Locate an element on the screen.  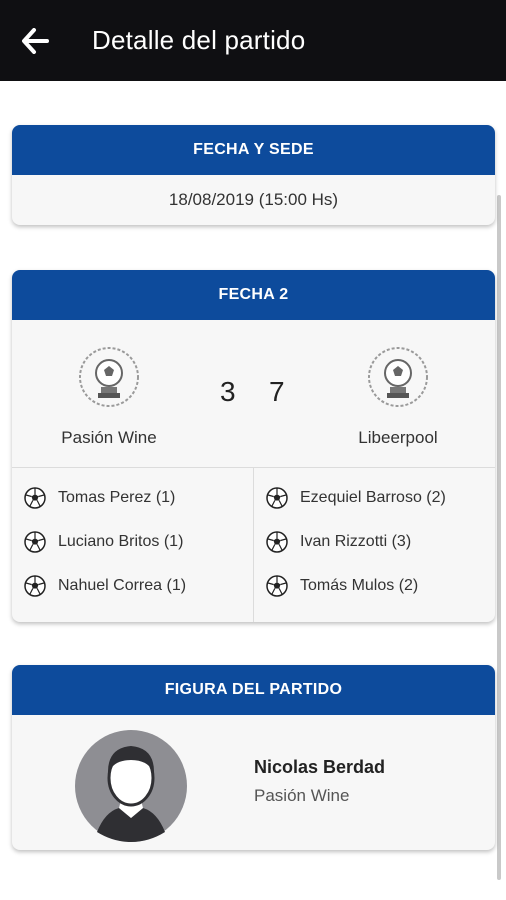
scorer-name: Tomas Perez (1) is located at coordinates (117, 497).